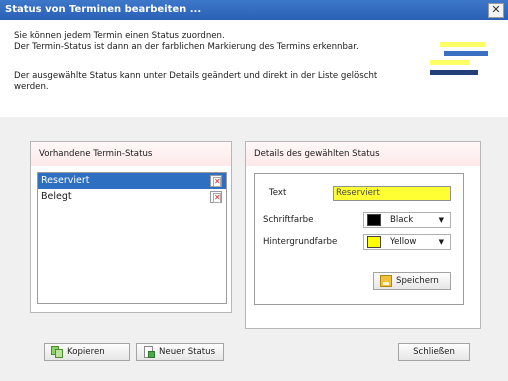  I want to click on font-color-label: Schriftfarbe, so click(288, 220).